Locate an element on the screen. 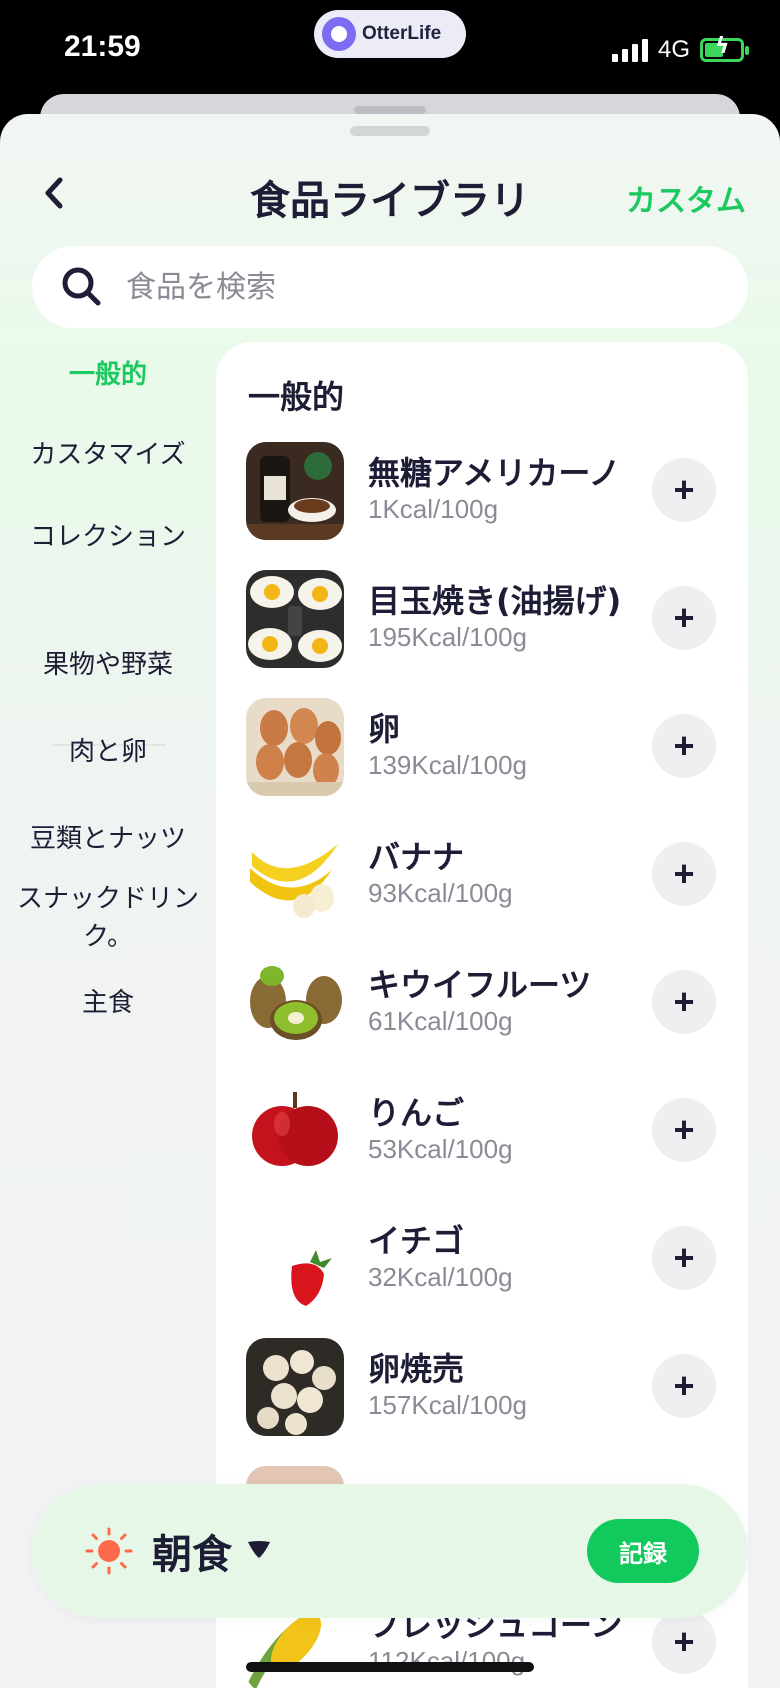 This screenshot has width=780, height=1688. food-name: 無糖アメリカーノ is located at coordinates (494, 473).